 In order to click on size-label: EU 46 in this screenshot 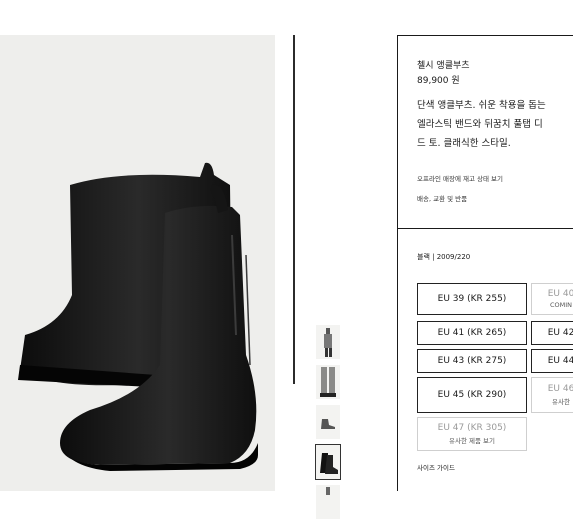, I will do `click(560, 389)`.